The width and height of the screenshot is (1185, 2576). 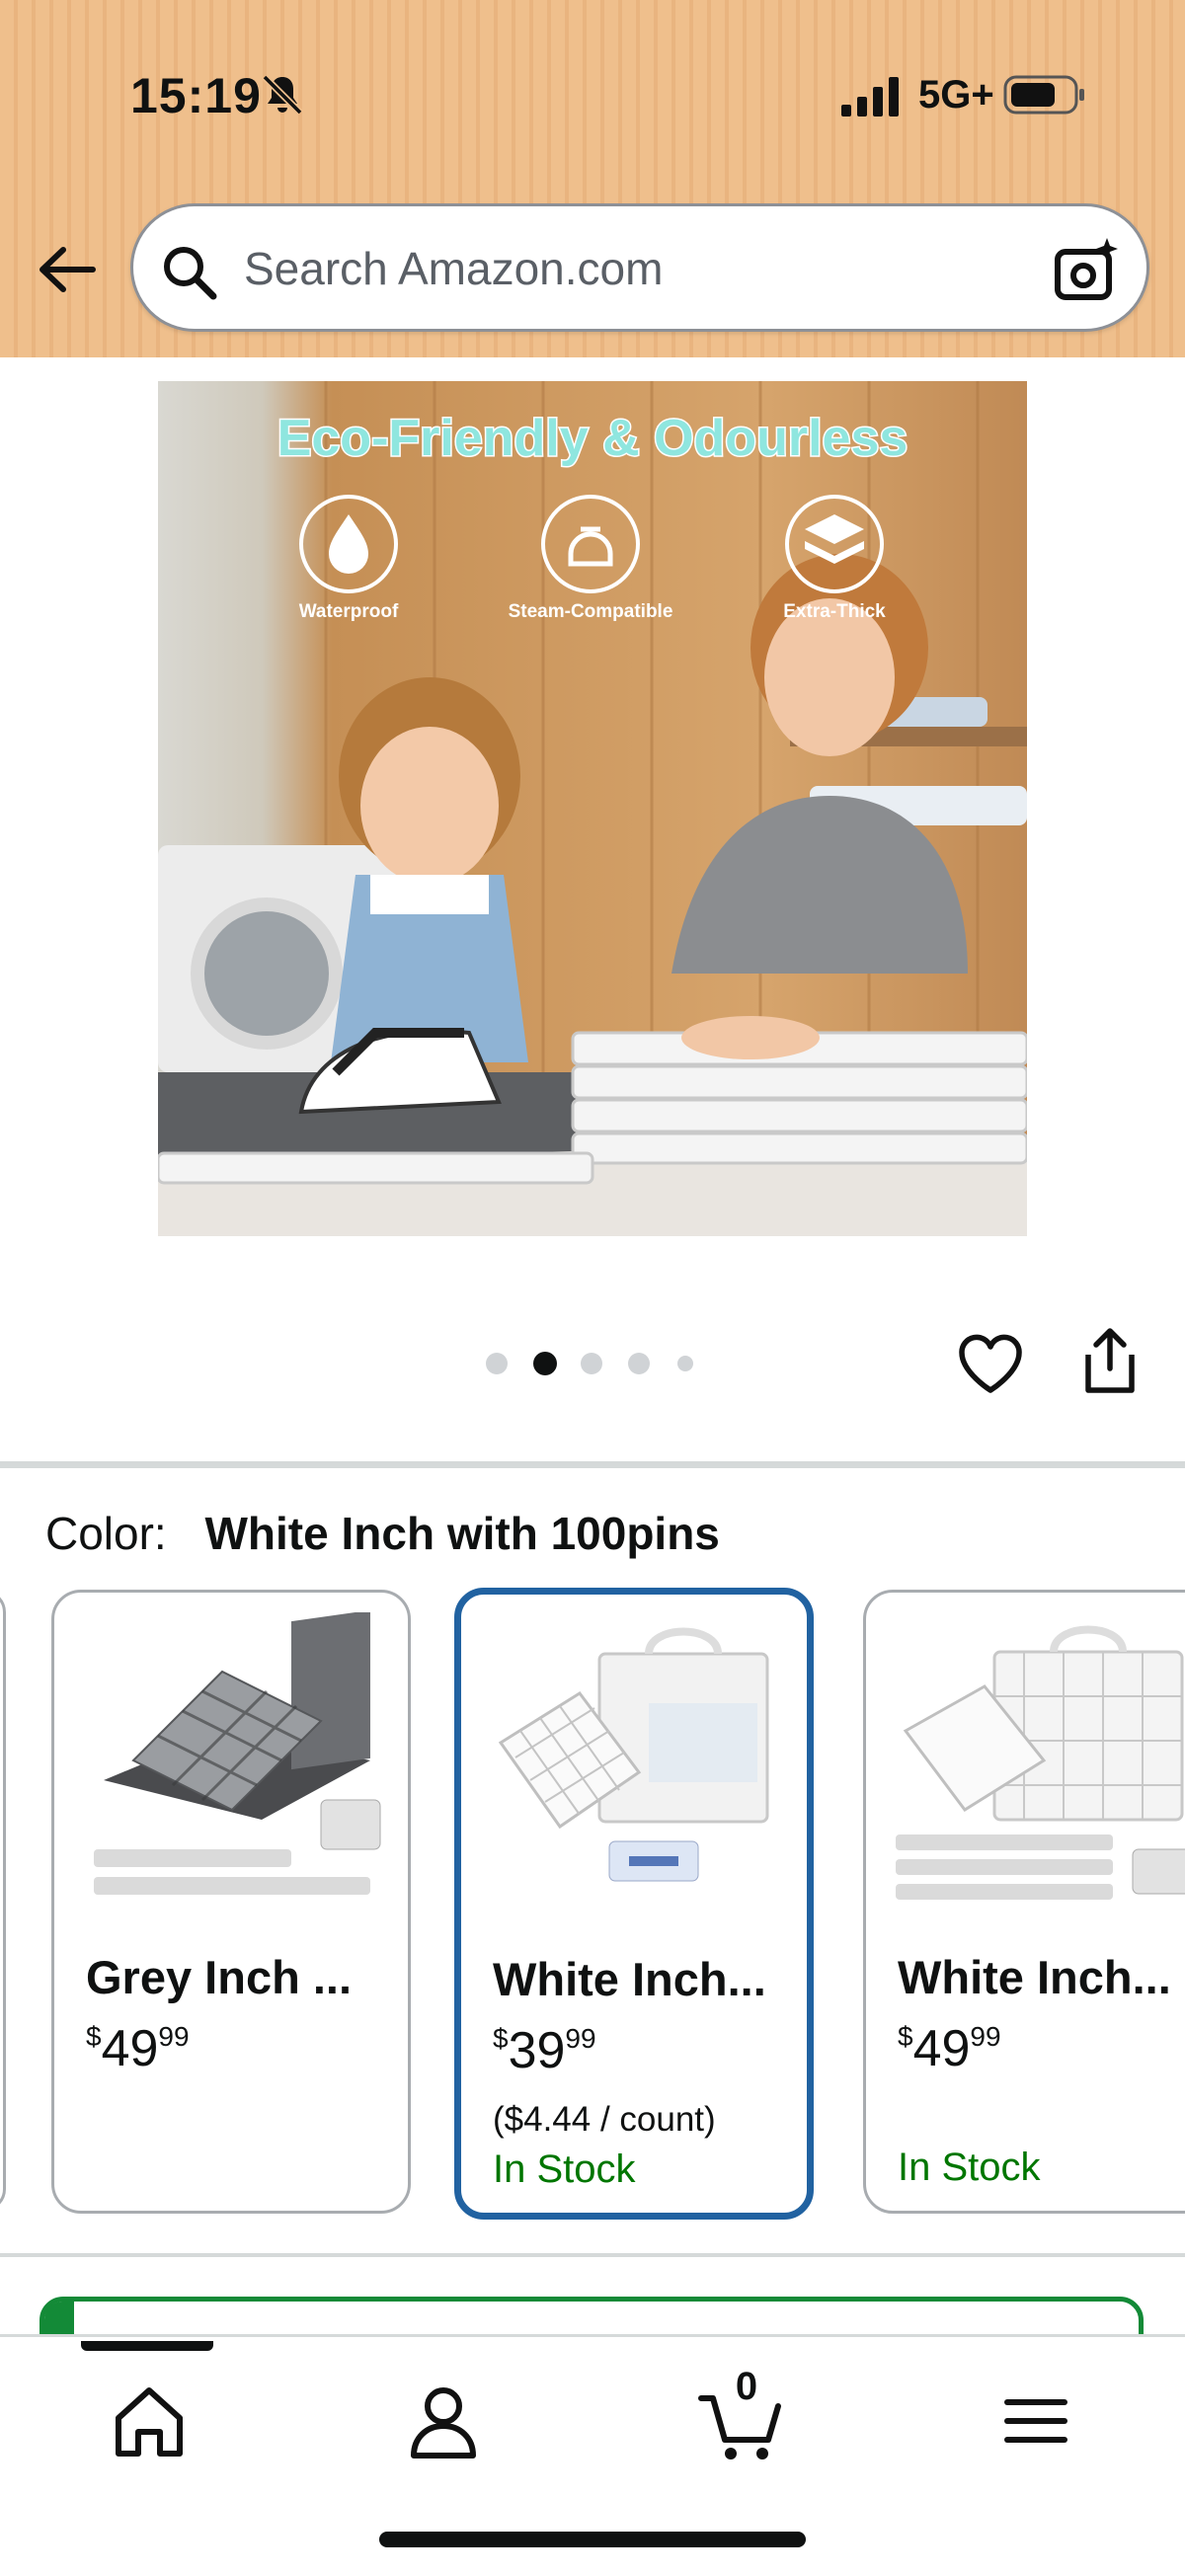 What do you see at coordinates (592, 2539) in the screenshot?
I see `home-indicator` at bounding box center [592, 2539].